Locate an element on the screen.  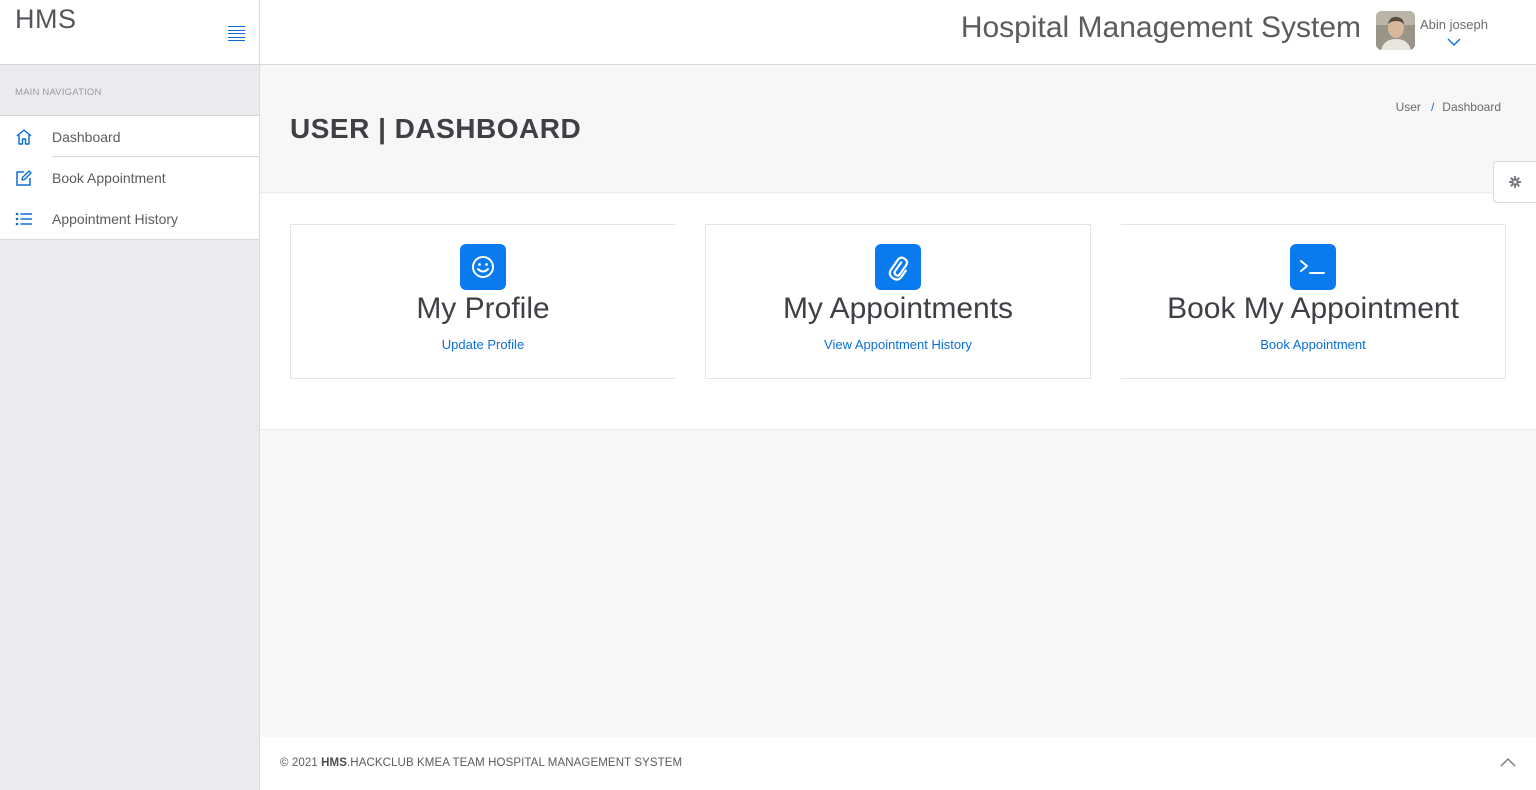
footer-prefix: © 2021 is located at coordinates (301, 763).